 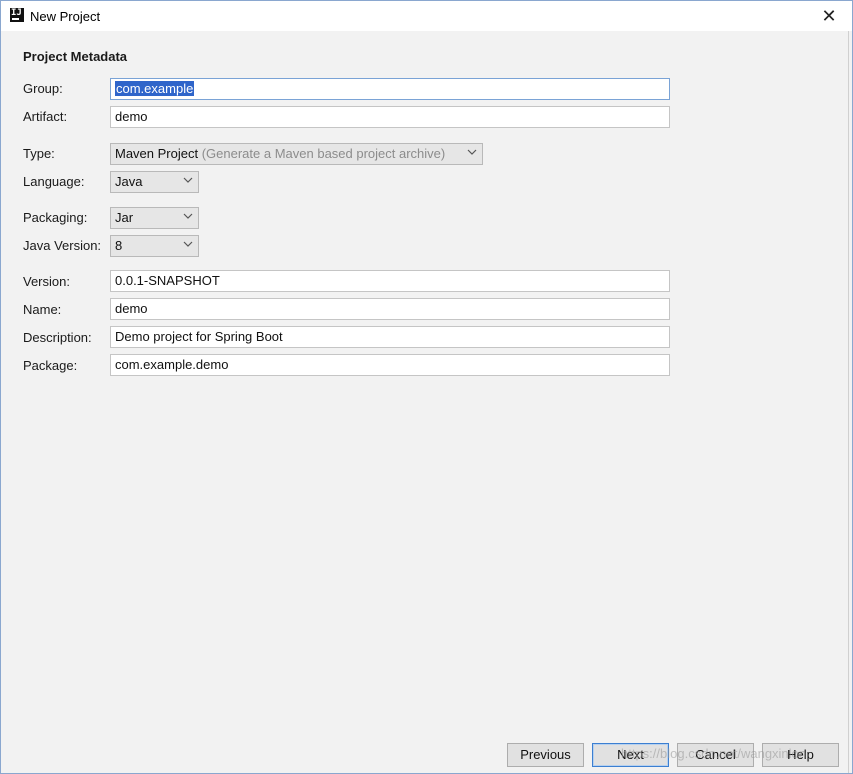 What do you see at coordinates (390, 281) in the screenshot?
I see `version-field: 0.0.1-SNAPSHOT` at bounding box center [390, 281].